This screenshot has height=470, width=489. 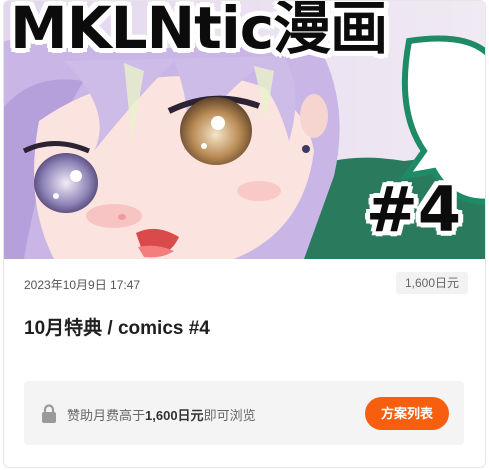 I want to click on post-meta: 2023年10月9日 17:47 1,600日元, so click(x=244, y=284).